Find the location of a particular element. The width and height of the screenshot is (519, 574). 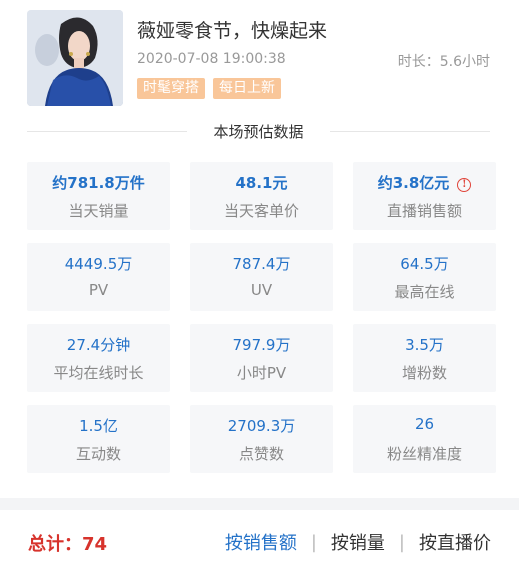

stat-card-uv: 787.4万 UV is located at coordinates (261, 277).